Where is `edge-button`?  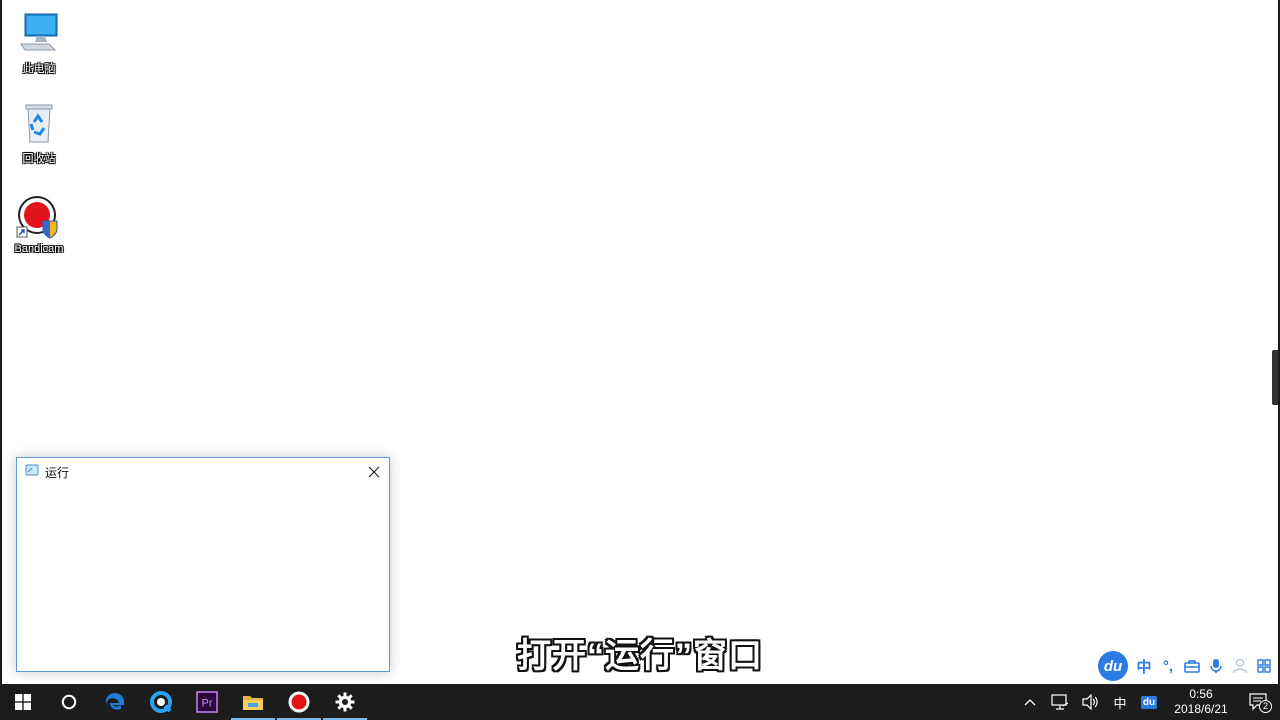 edge-button is located at coordinates (115, 702).